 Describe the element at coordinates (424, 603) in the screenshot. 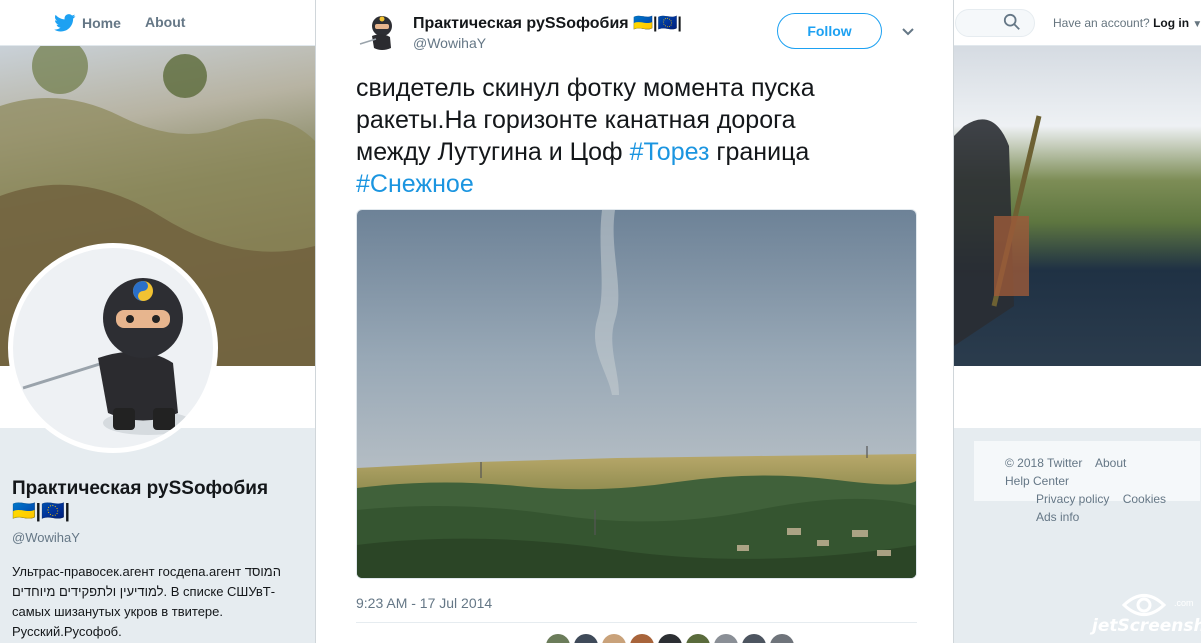

I see `tweet-timestamp: 9:23 AM - 17 Jul 2014` at that location.